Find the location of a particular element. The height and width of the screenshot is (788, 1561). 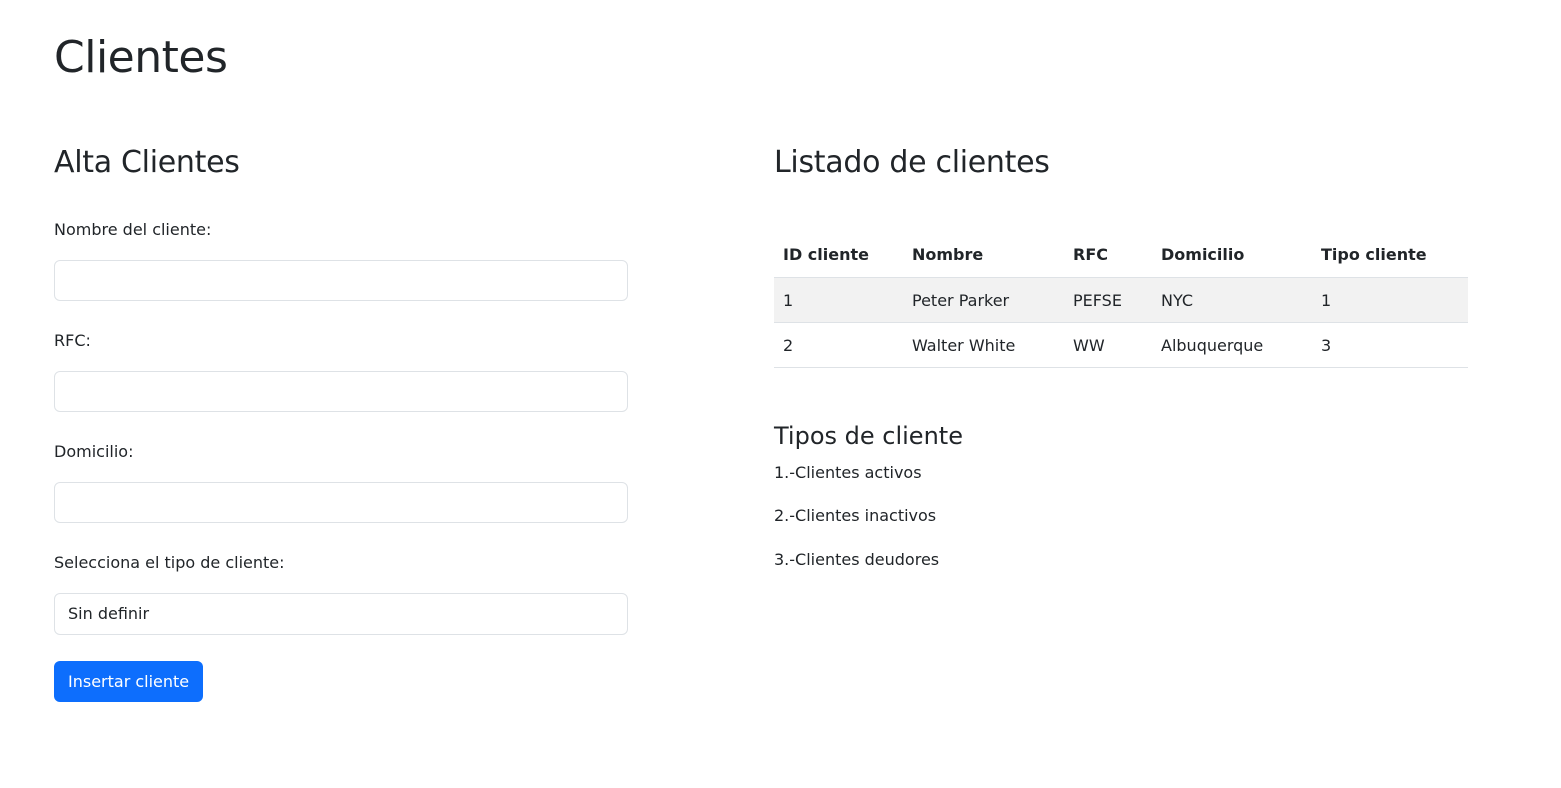

cell-address: Albuquerque is located at coordinates (1232, 345).